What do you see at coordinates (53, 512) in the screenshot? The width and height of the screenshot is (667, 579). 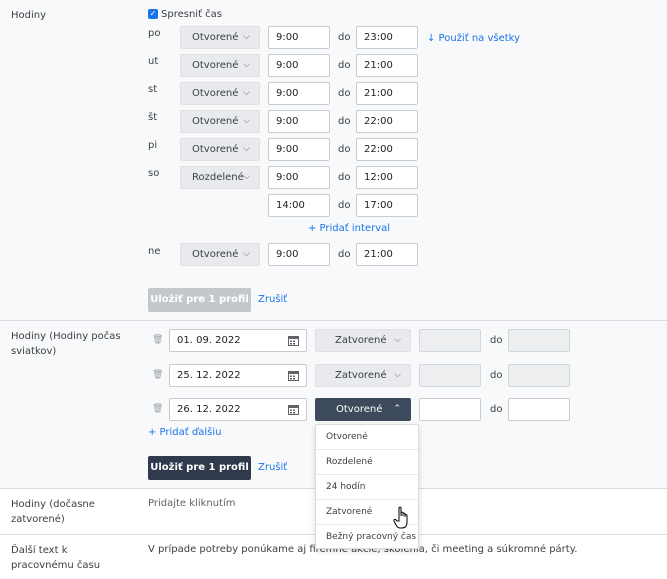 I see `temp-closed-label: Hodiny (dočasne zatvorené)` at bounding box center [53, 512].